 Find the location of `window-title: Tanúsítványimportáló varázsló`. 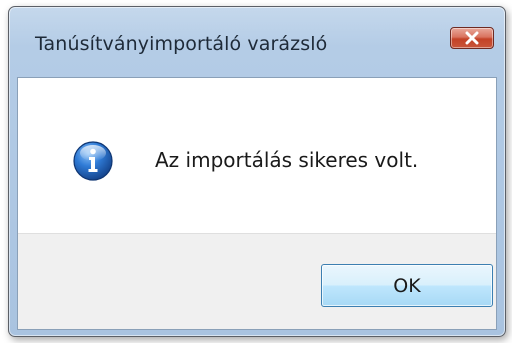

window-title: Tanúsítványimportáló varázsló is located at coordinates (181, 44).